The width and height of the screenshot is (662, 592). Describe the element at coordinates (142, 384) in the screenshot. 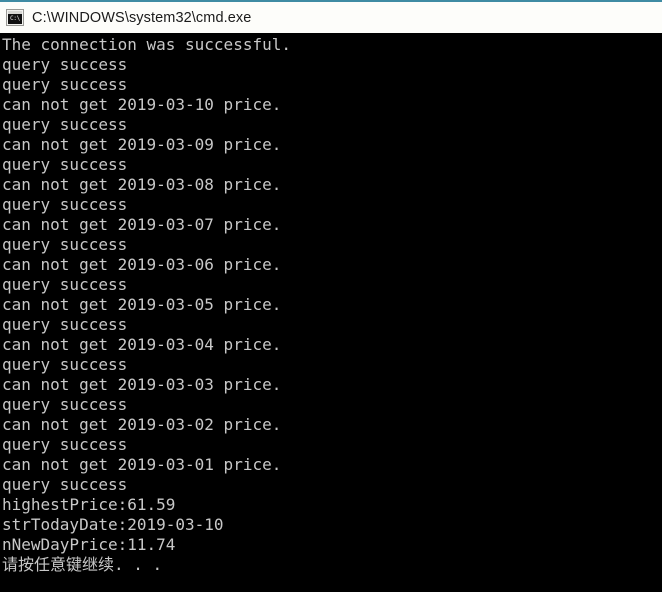

I see `console-line: can not get 2019-03-03 price.` at that location.